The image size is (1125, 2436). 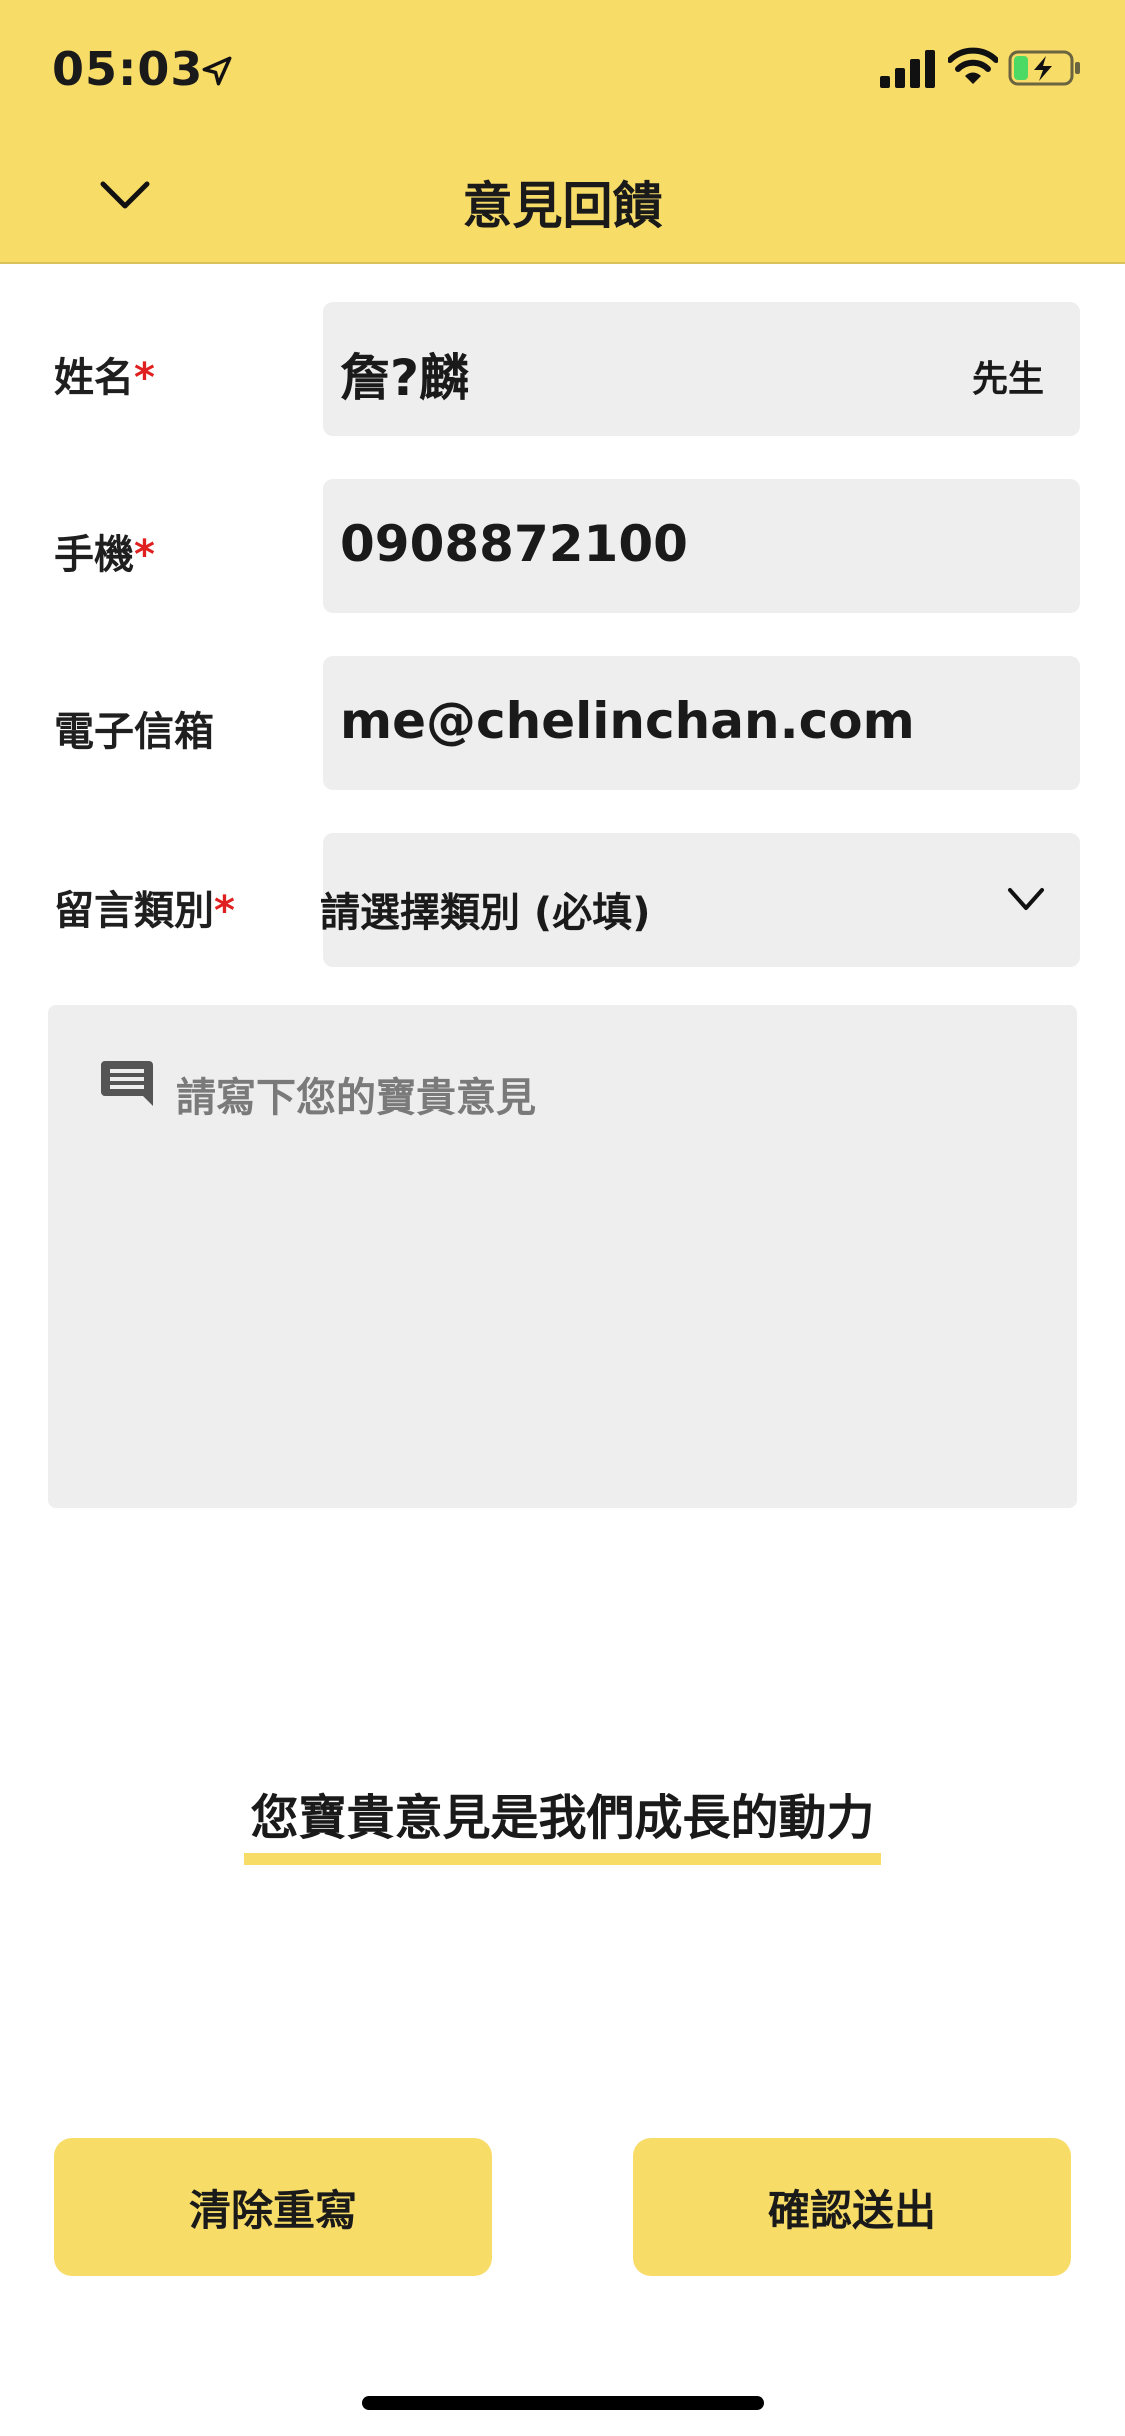 I want to click on name-value: 詹?麟, so click(x=405, y=378).